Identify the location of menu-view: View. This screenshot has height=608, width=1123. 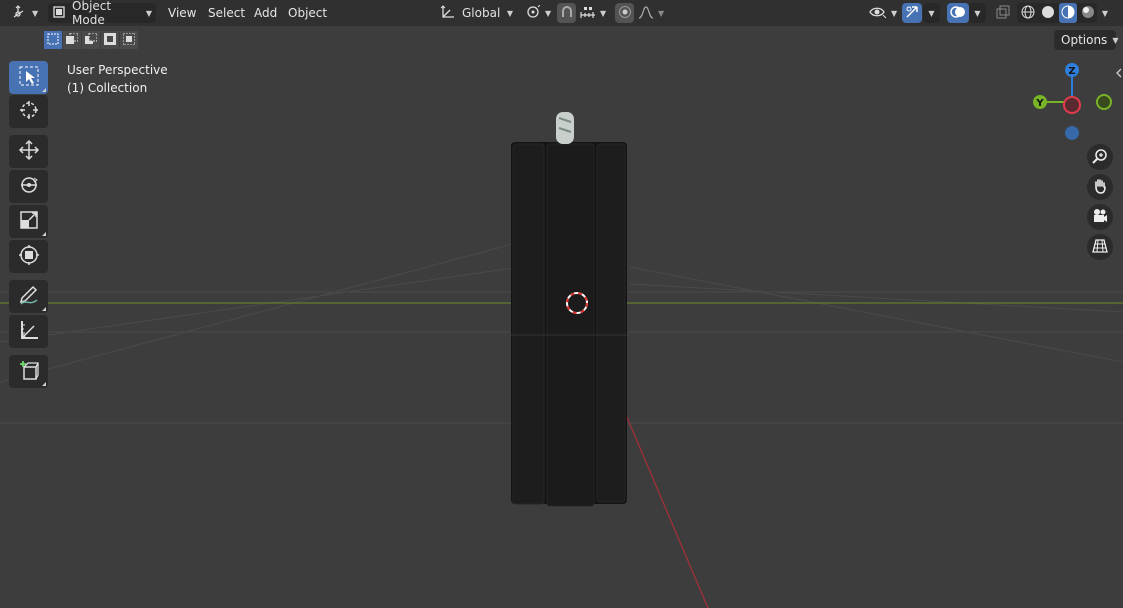
(182, 13).